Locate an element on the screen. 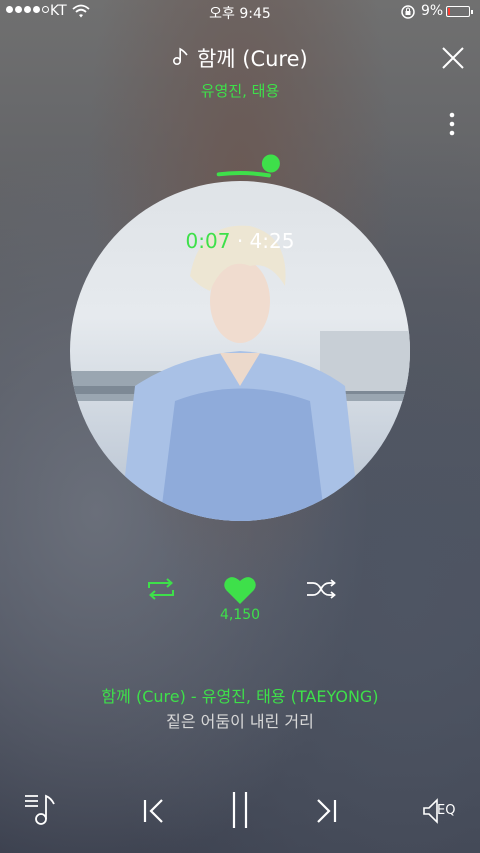 The height and width of the screenshot is (853, 480). status-bar: KT 오후 9:45 9% is located at coordinates (240, 12).